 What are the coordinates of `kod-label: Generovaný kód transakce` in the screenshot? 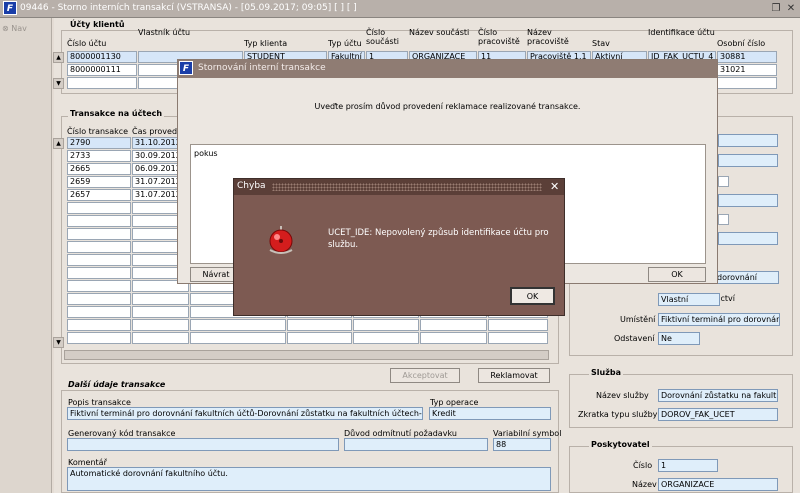 It's located at (122, 433).